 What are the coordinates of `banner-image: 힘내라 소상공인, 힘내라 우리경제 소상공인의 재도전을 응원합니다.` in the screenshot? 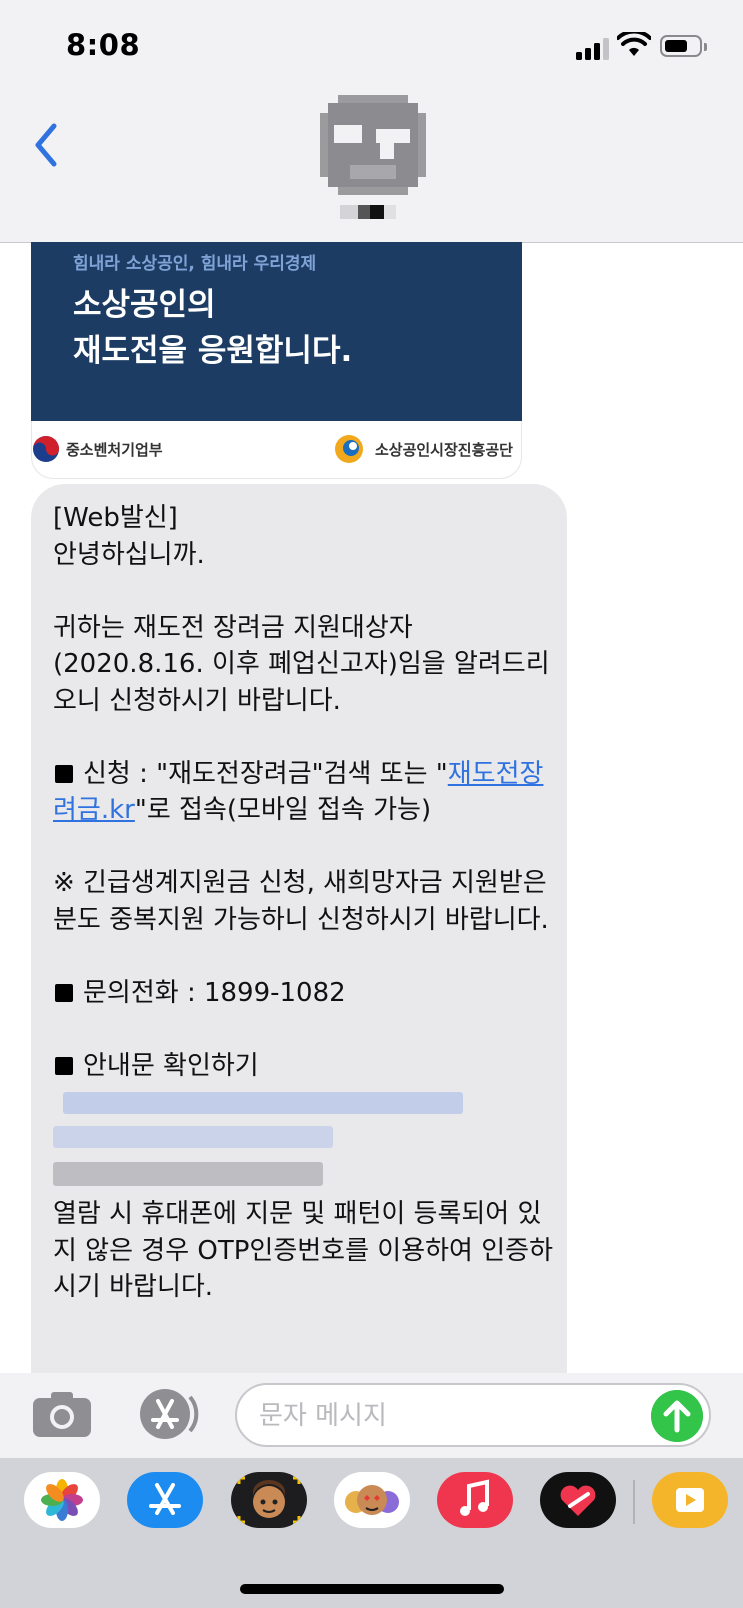 It's located at (276, 331).